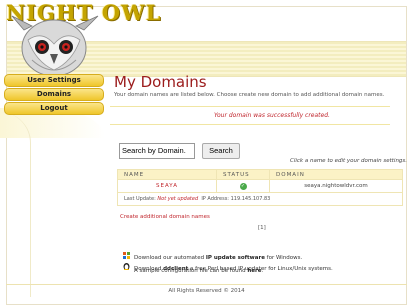 The width and height of the screenshot is (413, 305). Describe the element at coordinates (336, 186) in the screenshot. I see `domain-cell: seaya.nightowldvr.com` at that location.